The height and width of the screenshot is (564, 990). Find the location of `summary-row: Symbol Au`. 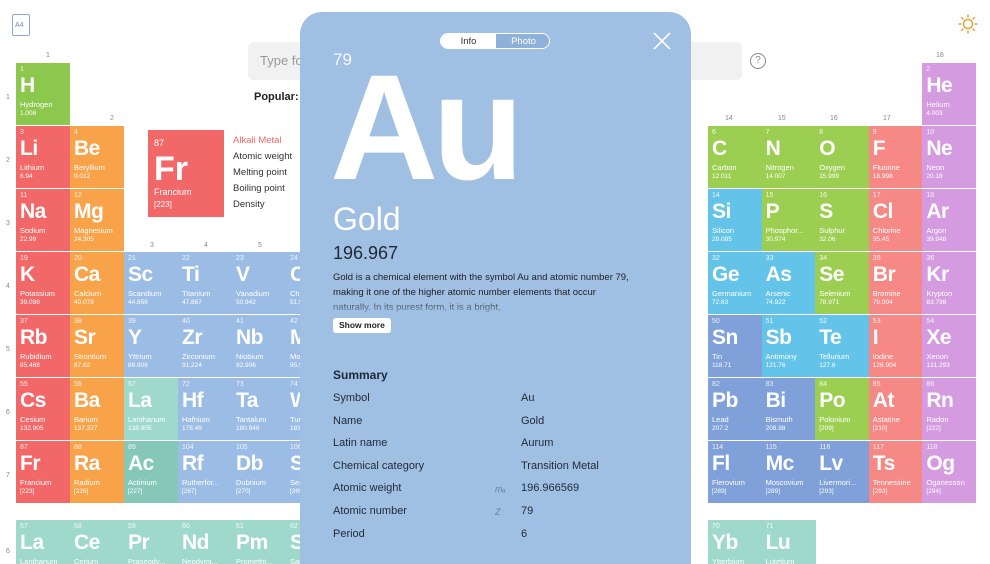

summary-row: Symbol Au is located at coordinates (498, 401).